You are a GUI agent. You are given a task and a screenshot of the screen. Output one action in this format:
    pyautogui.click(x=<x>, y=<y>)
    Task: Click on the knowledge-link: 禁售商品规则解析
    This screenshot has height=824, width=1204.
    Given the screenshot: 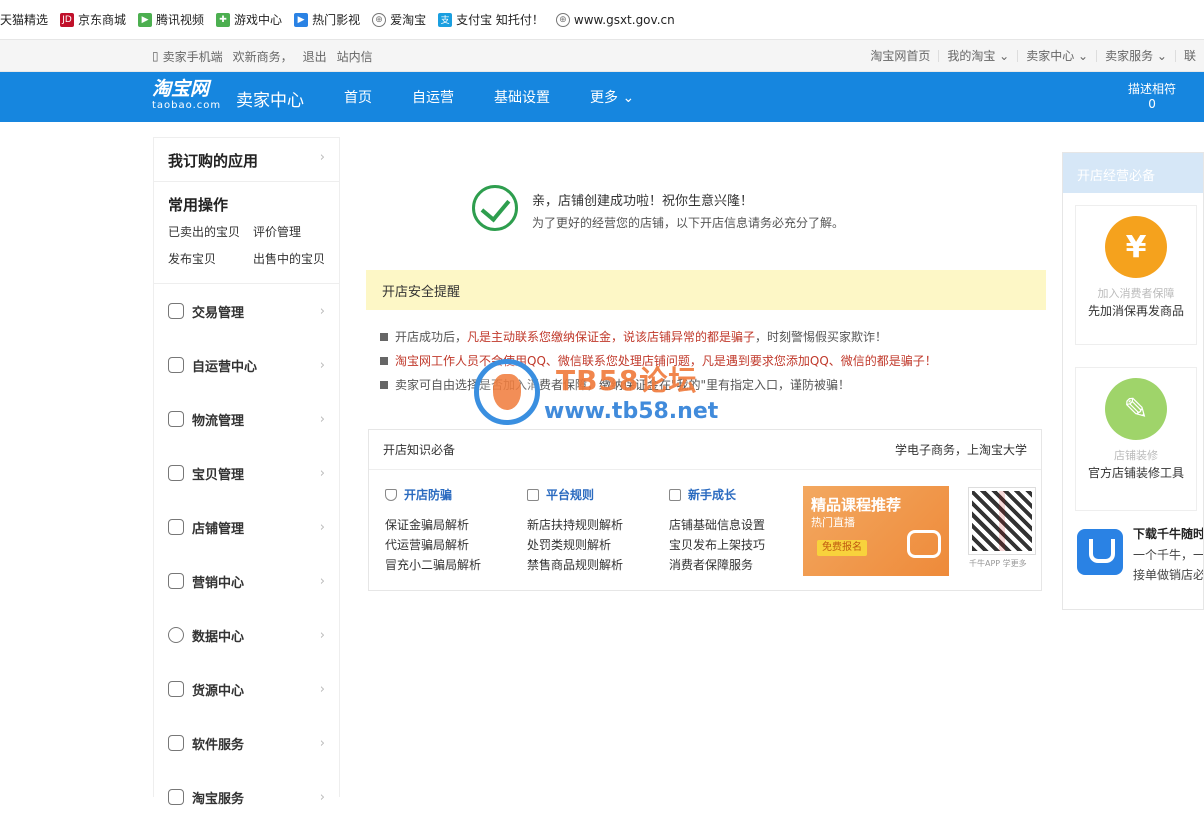 What is the action you would take?
    pyautogui.click(x=598, y=565)
    